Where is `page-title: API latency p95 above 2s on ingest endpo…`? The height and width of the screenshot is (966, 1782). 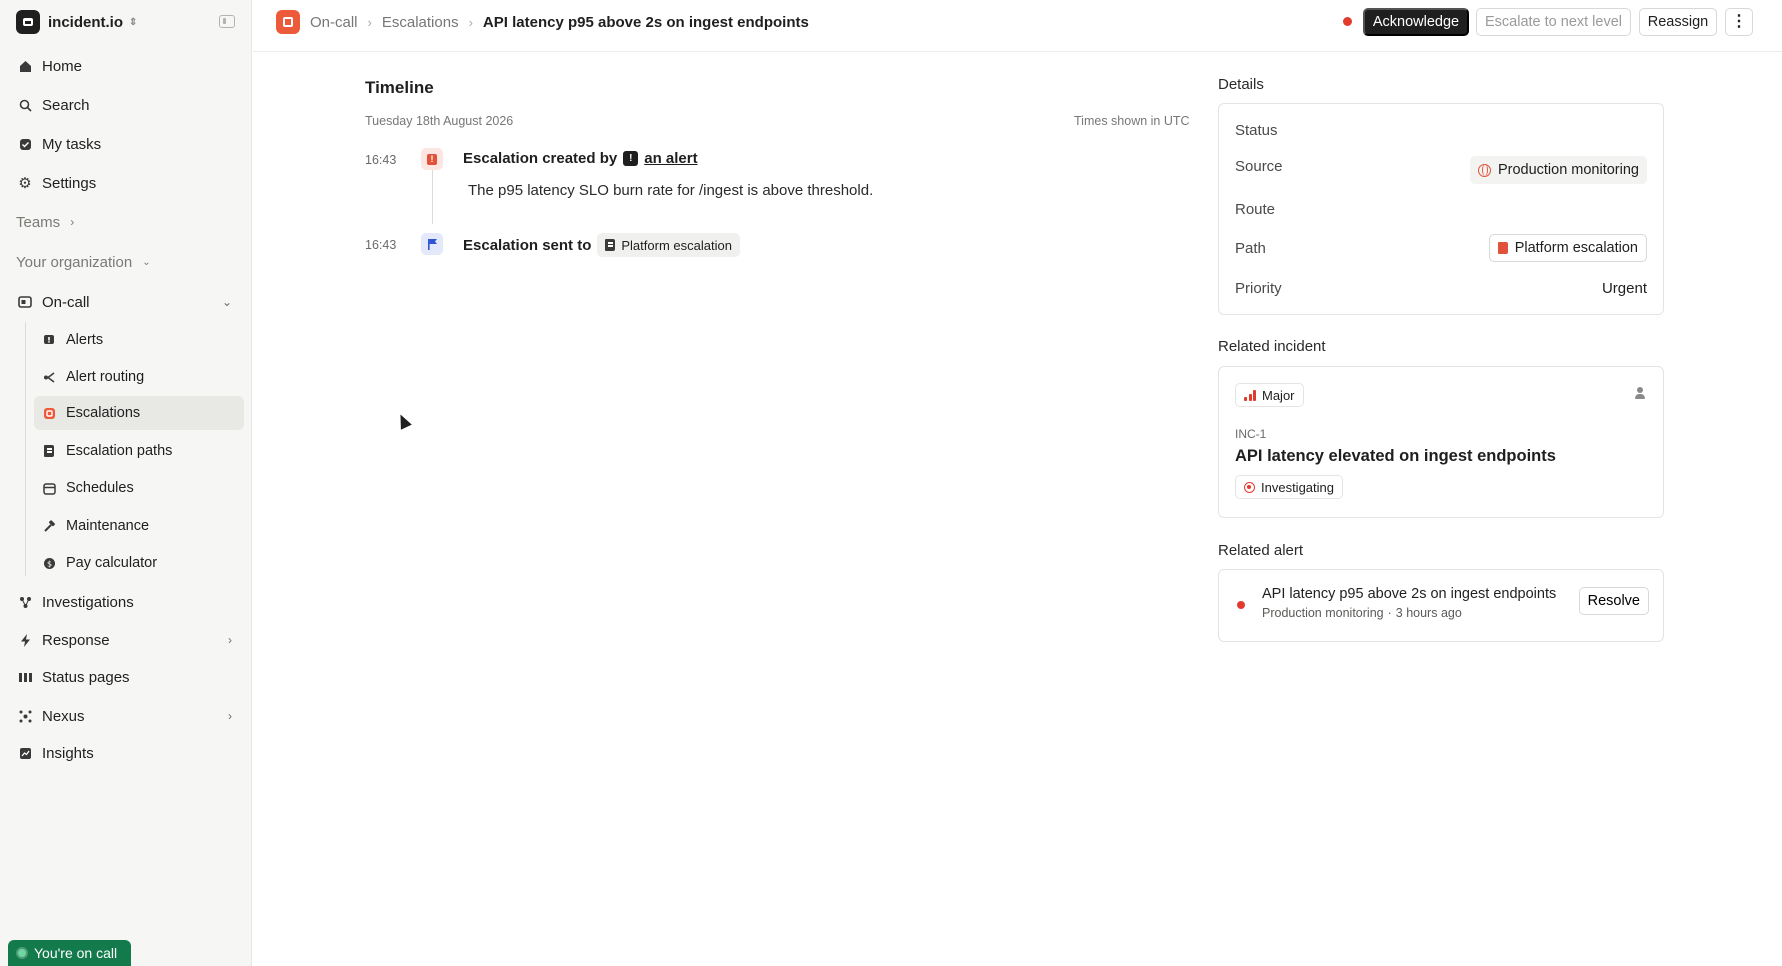 page-title: API latency p95 above 2s on ingest endpo… is located at coordinates (645, 22).